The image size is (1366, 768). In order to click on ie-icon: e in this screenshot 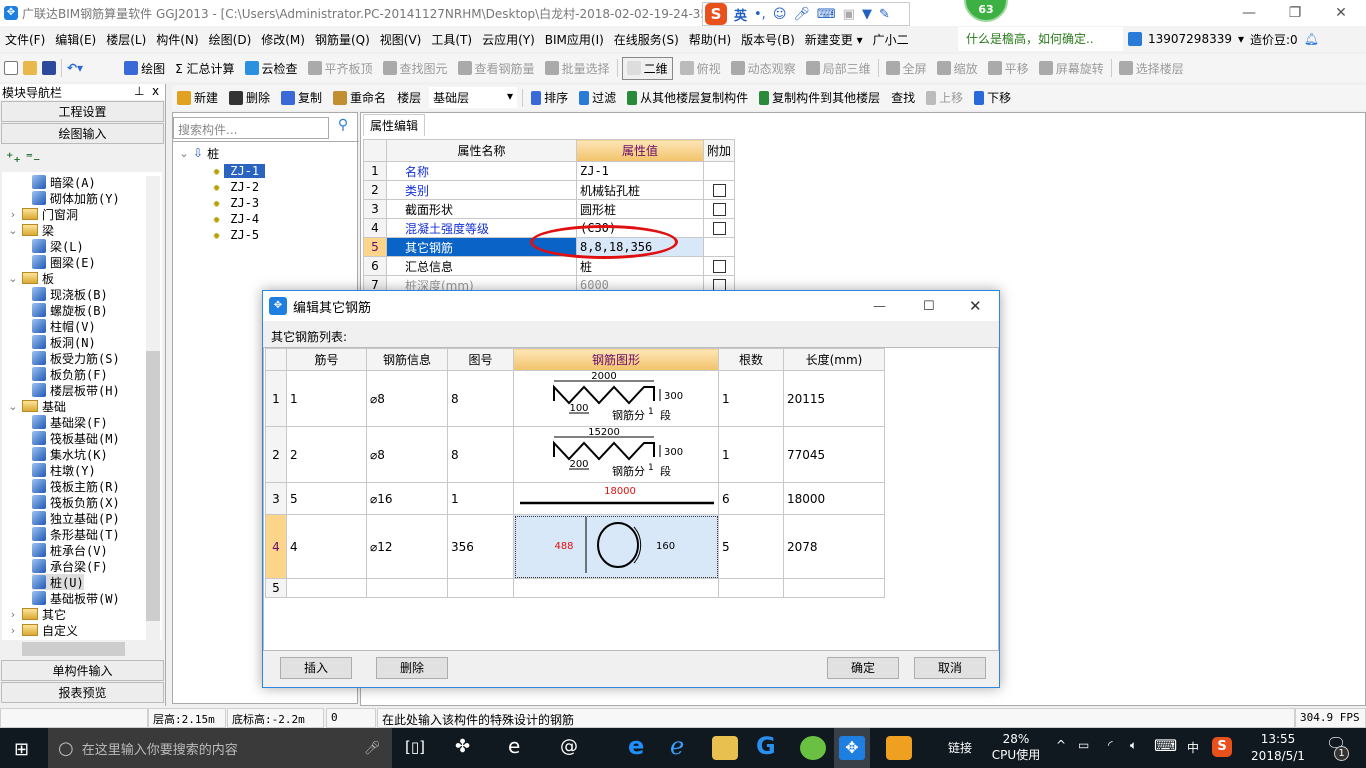, I will do `click(514, 746)`.